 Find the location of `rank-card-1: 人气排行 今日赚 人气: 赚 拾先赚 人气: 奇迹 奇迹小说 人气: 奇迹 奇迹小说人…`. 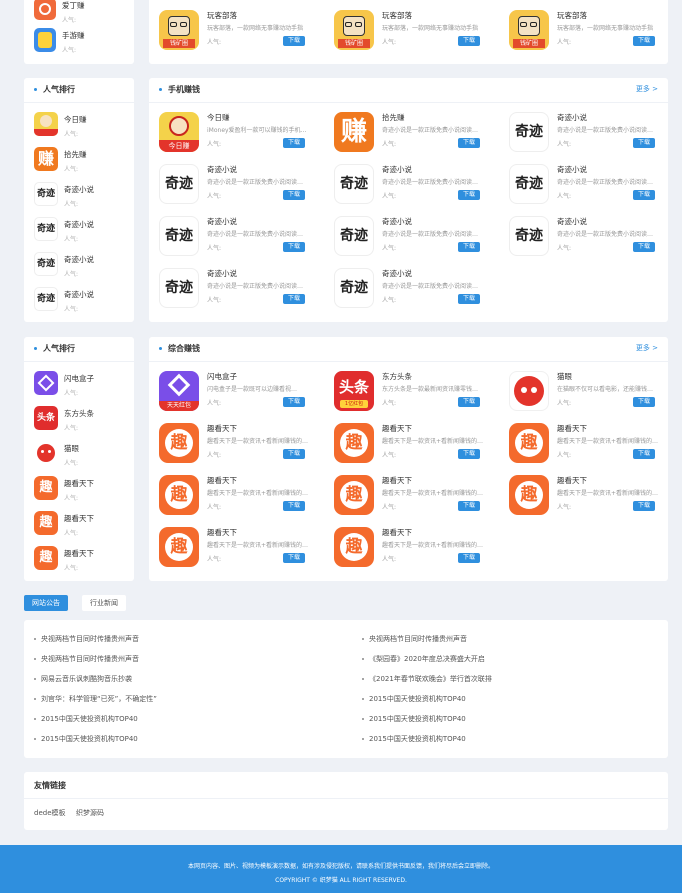

rank-card-1: 人气排行 今日赚 人气: 赚 拾先赚 人气: 奇迹 奇迹小说 人气: 奇迹 奇迹小说人… is located at coordinates (79, 200).